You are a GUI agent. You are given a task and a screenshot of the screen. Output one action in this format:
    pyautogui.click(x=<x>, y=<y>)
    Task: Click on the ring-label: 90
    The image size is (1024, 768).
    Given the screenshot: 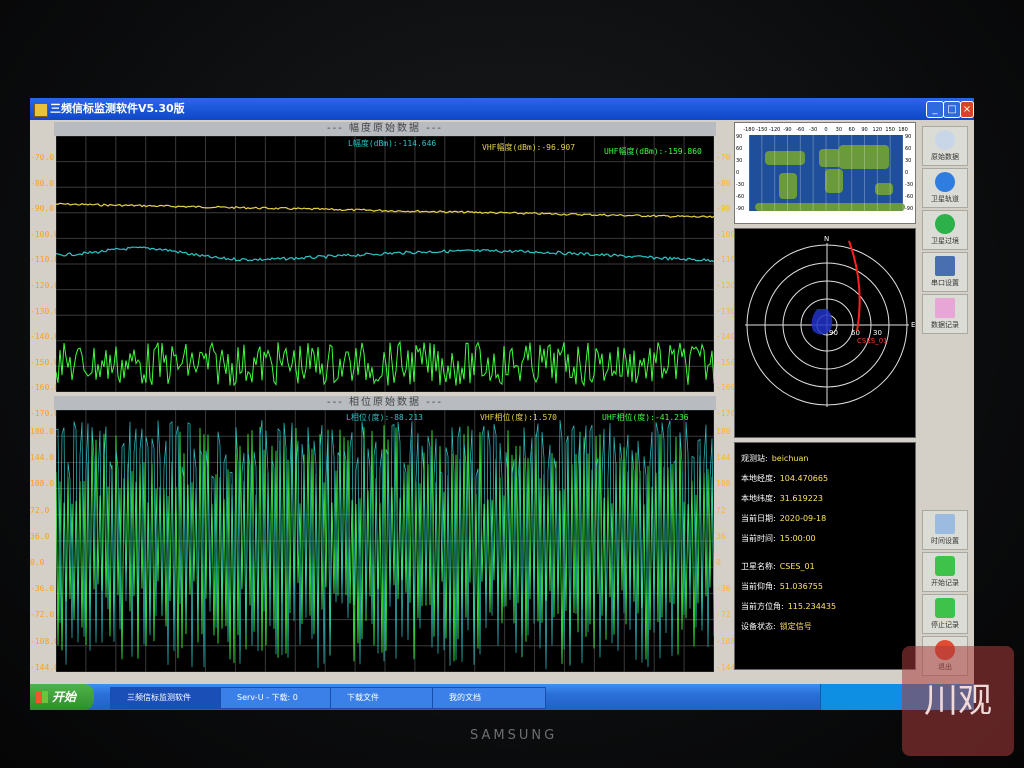 What is the action you would take?
    pyautogui.click(x=833, y=333)
    